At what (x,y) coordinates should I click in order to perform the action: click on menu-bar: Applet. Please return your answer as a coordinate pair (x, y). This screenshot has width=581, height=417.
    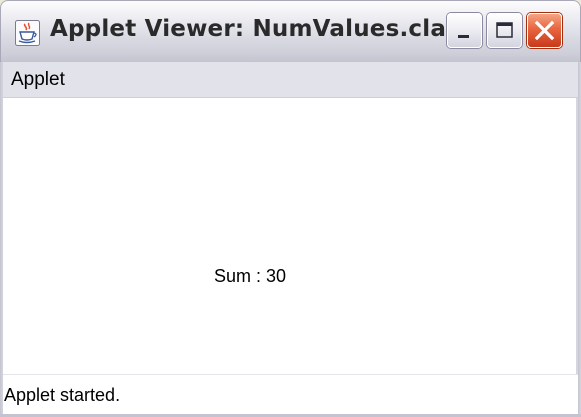
    Looking at the image, I should click on (290, 80).